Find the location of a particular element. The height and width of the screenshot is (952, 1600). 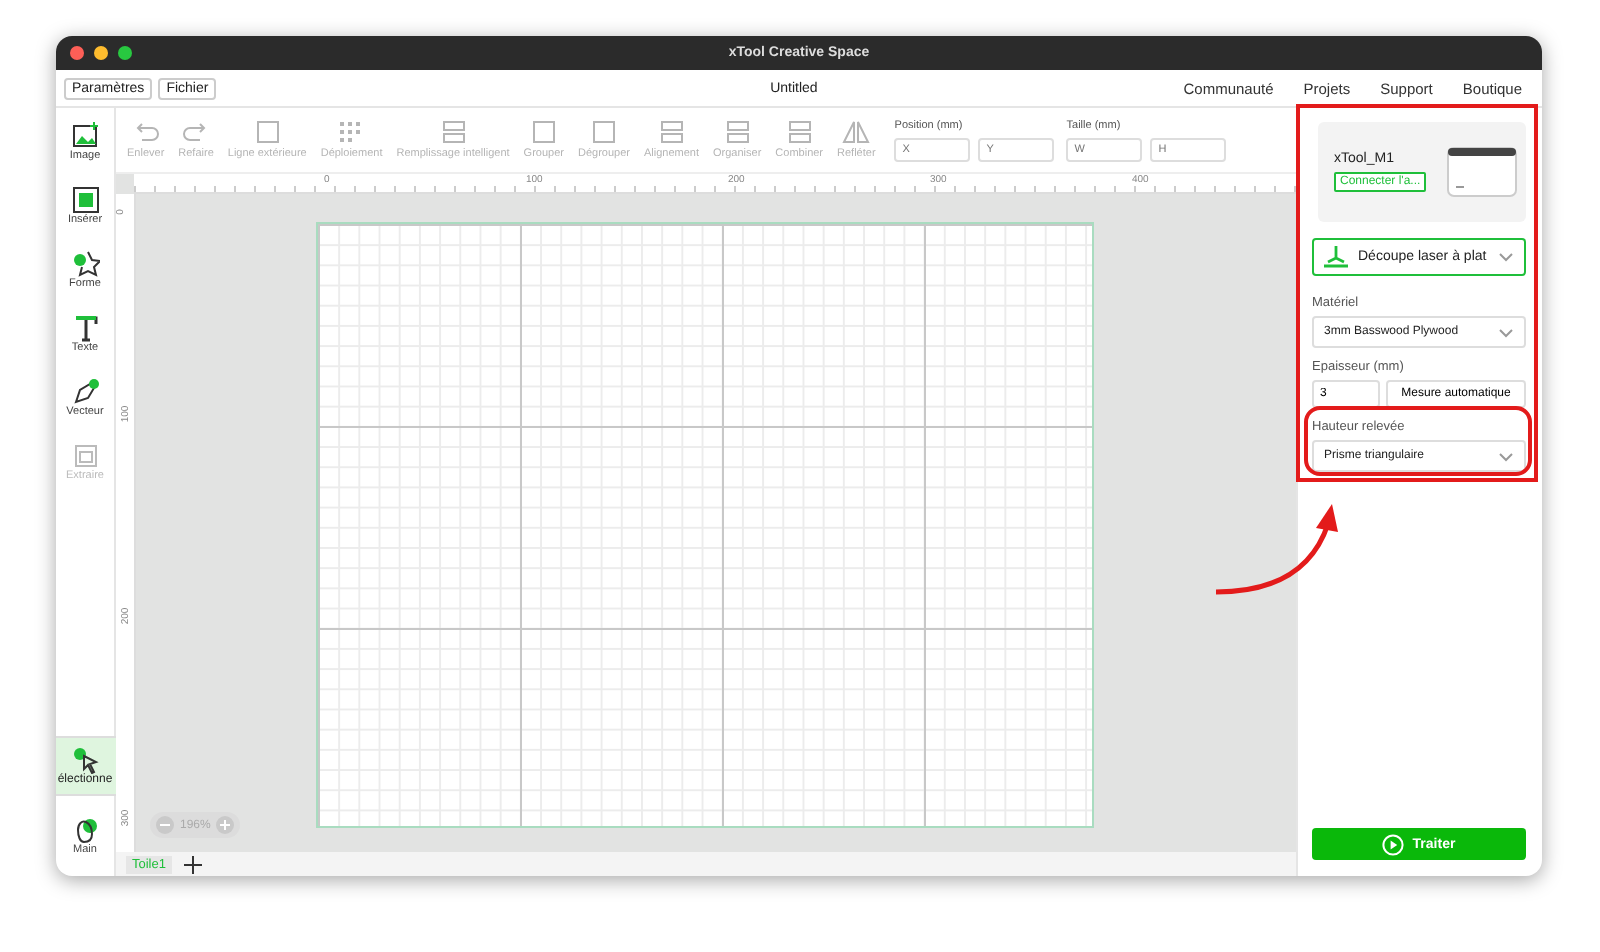

add-tab-icon is located at coordinates (192, 864).